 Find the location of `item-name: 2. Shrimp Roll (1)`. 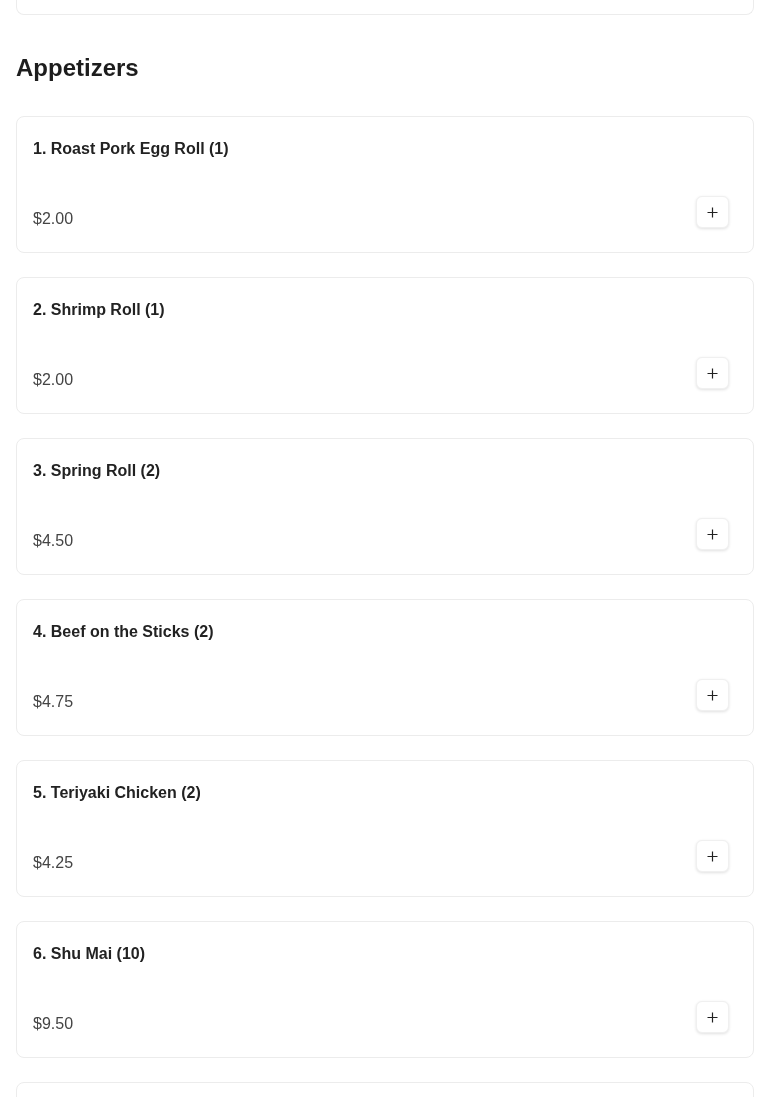

item-name: 2. Shrimp Roll (1) is located at coordinates (99, 310).